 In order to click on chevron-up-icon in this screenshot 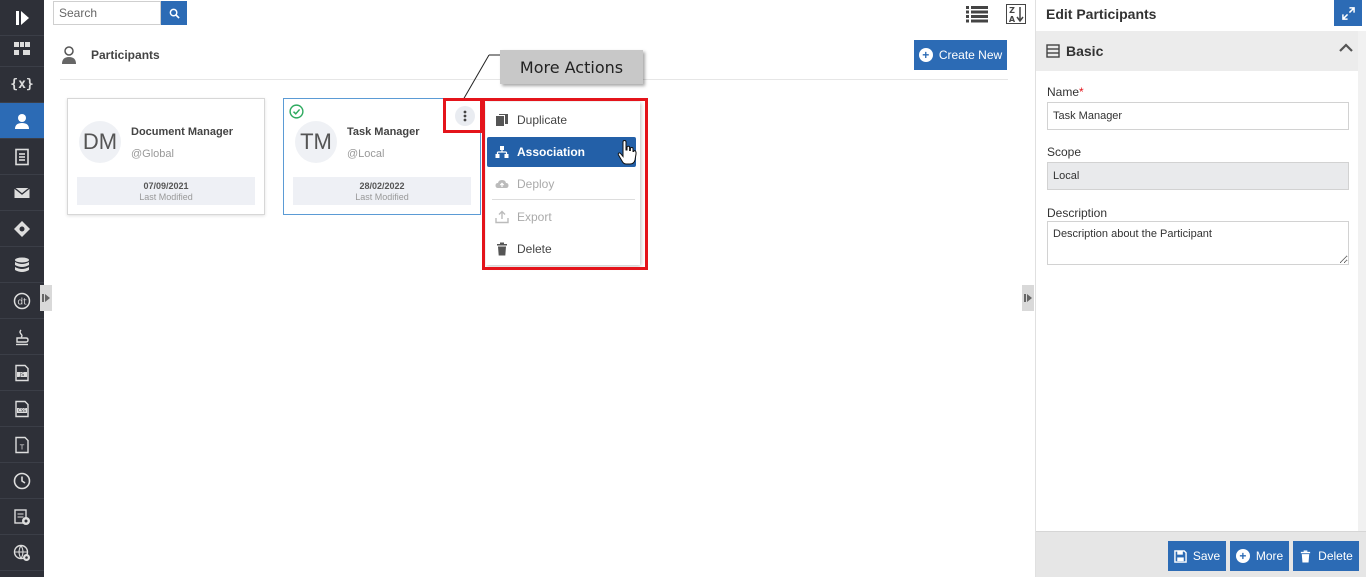, I will do `click(1346, 47)`.